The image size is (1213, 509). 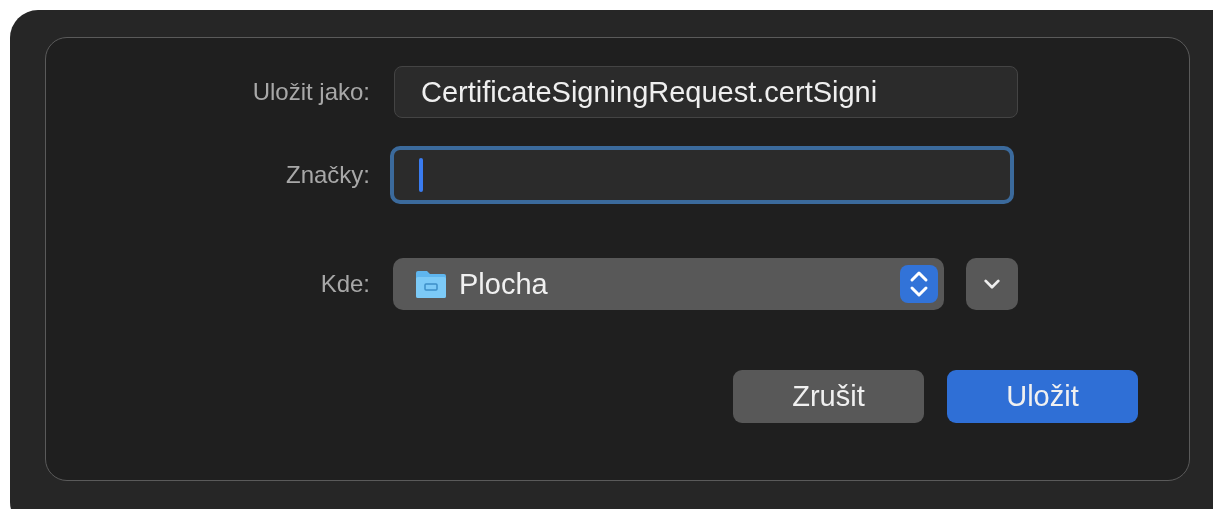 What do you see at coordinates (702, 175) in the screenshot?
I see `tags-field` at bounding box center [702, 175].